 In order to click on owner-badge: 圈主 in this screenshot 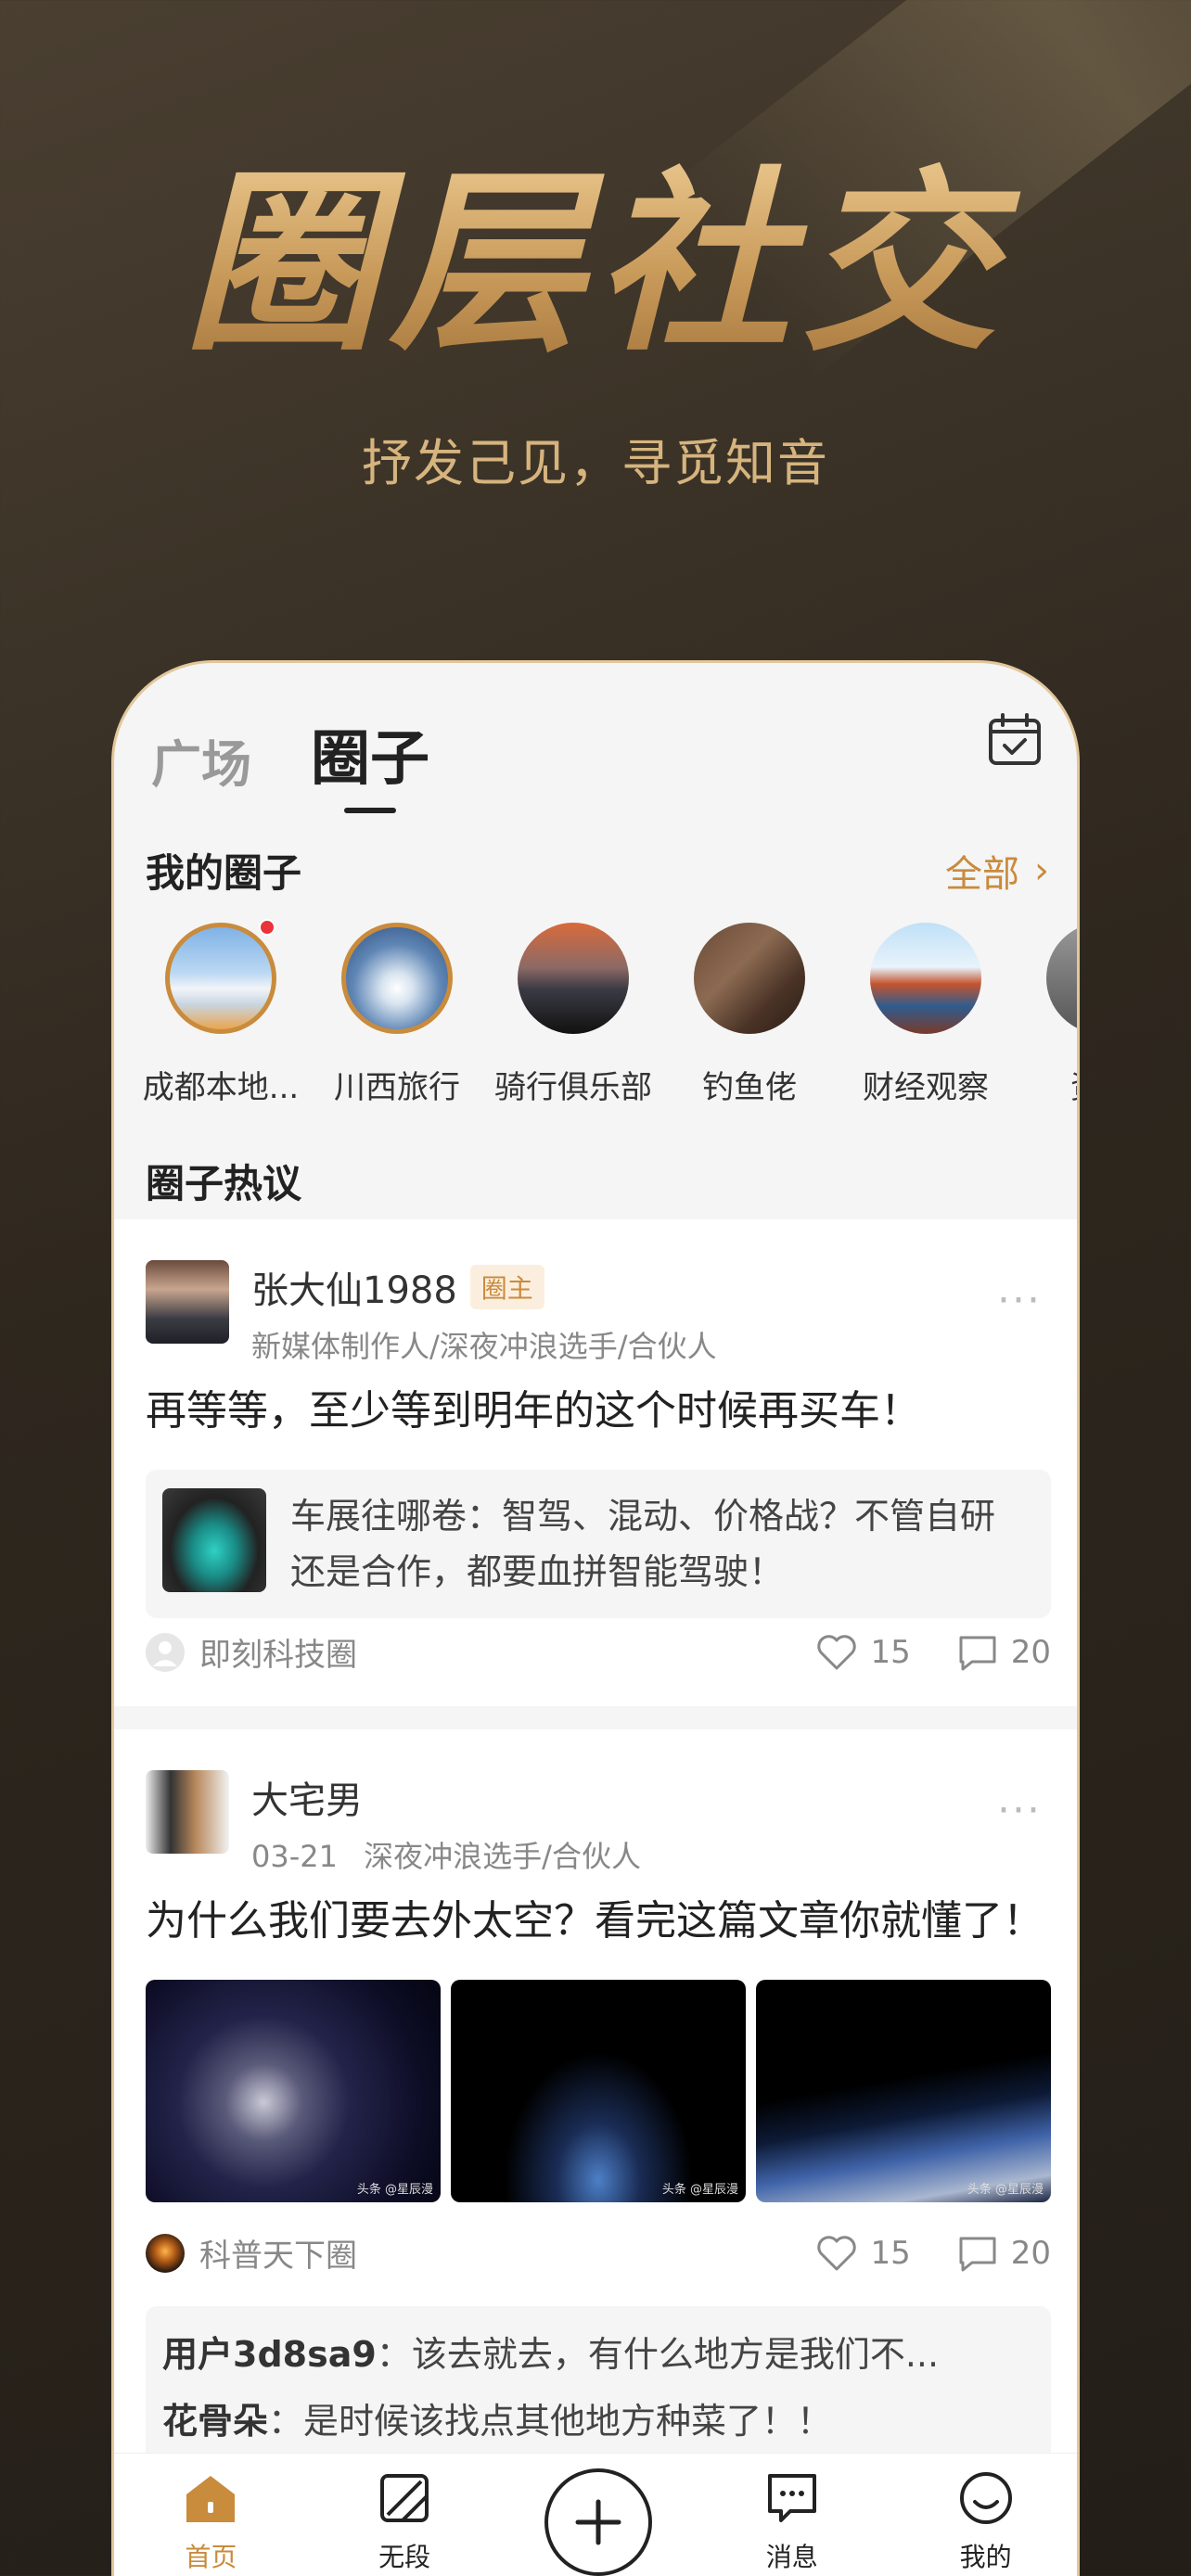, I will do `click(506, 1287)`.